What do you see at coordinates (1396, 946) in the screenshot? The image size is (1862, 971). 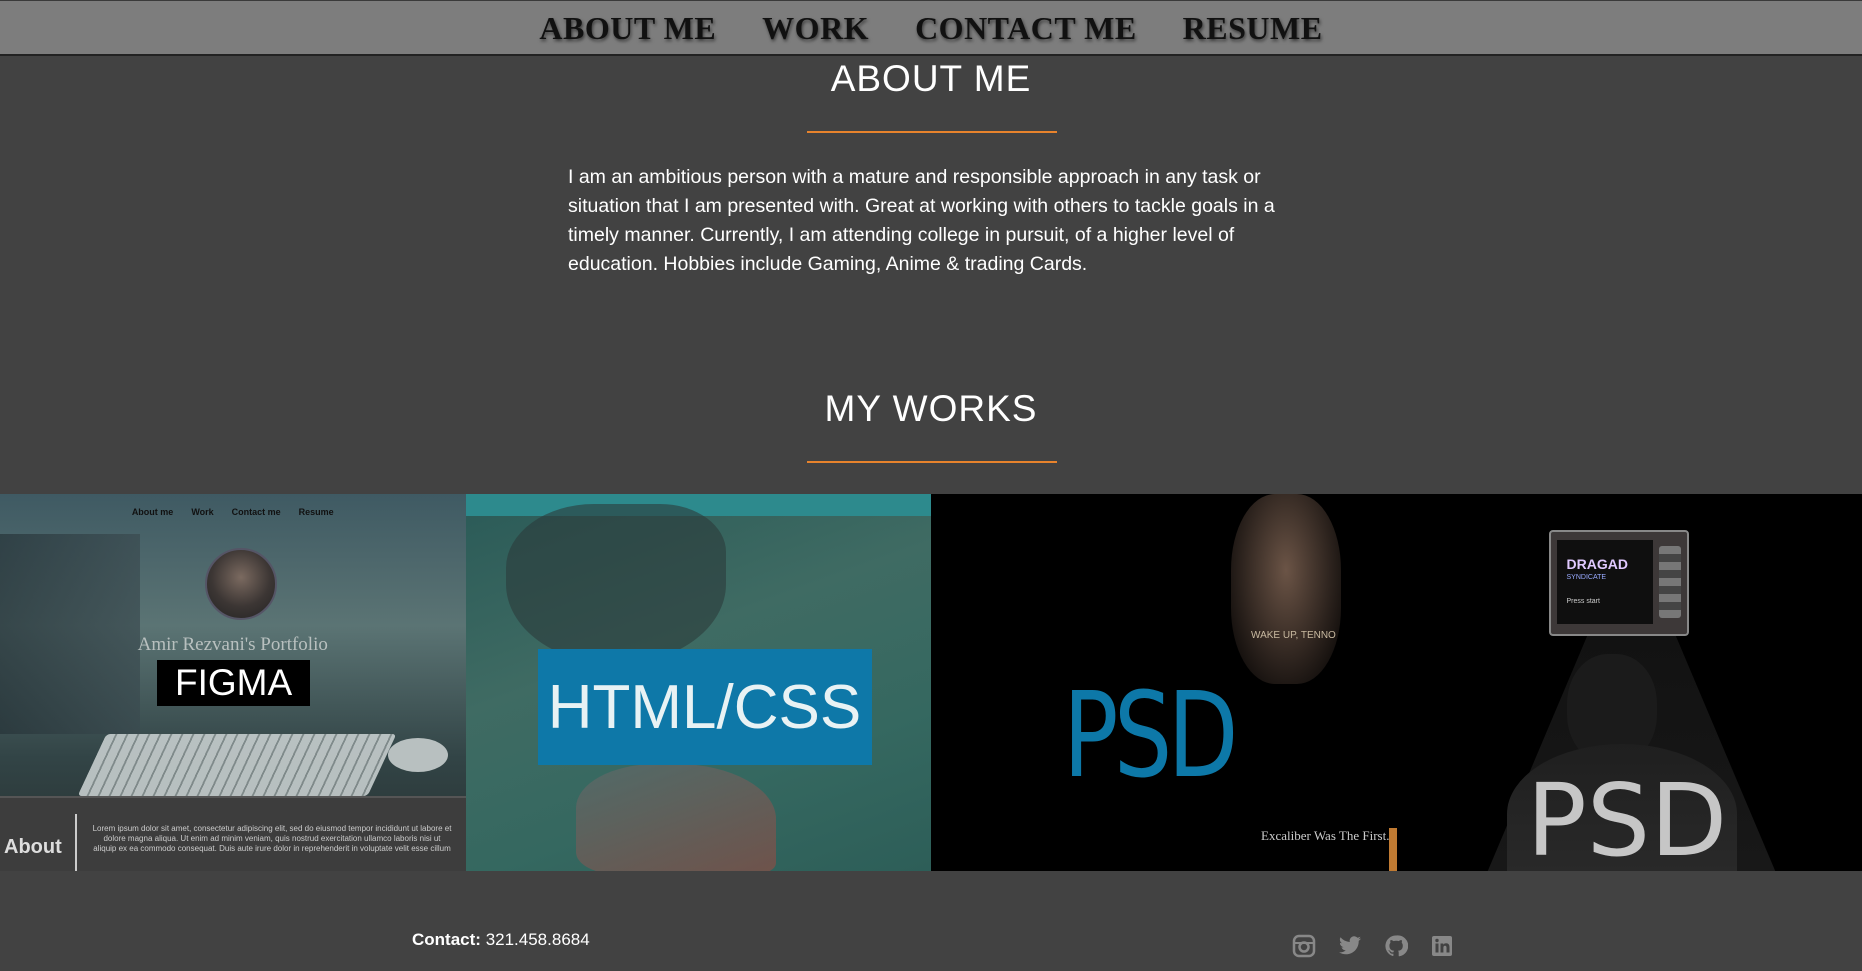 I see `github-icon` at bounding box center [1396, 946].